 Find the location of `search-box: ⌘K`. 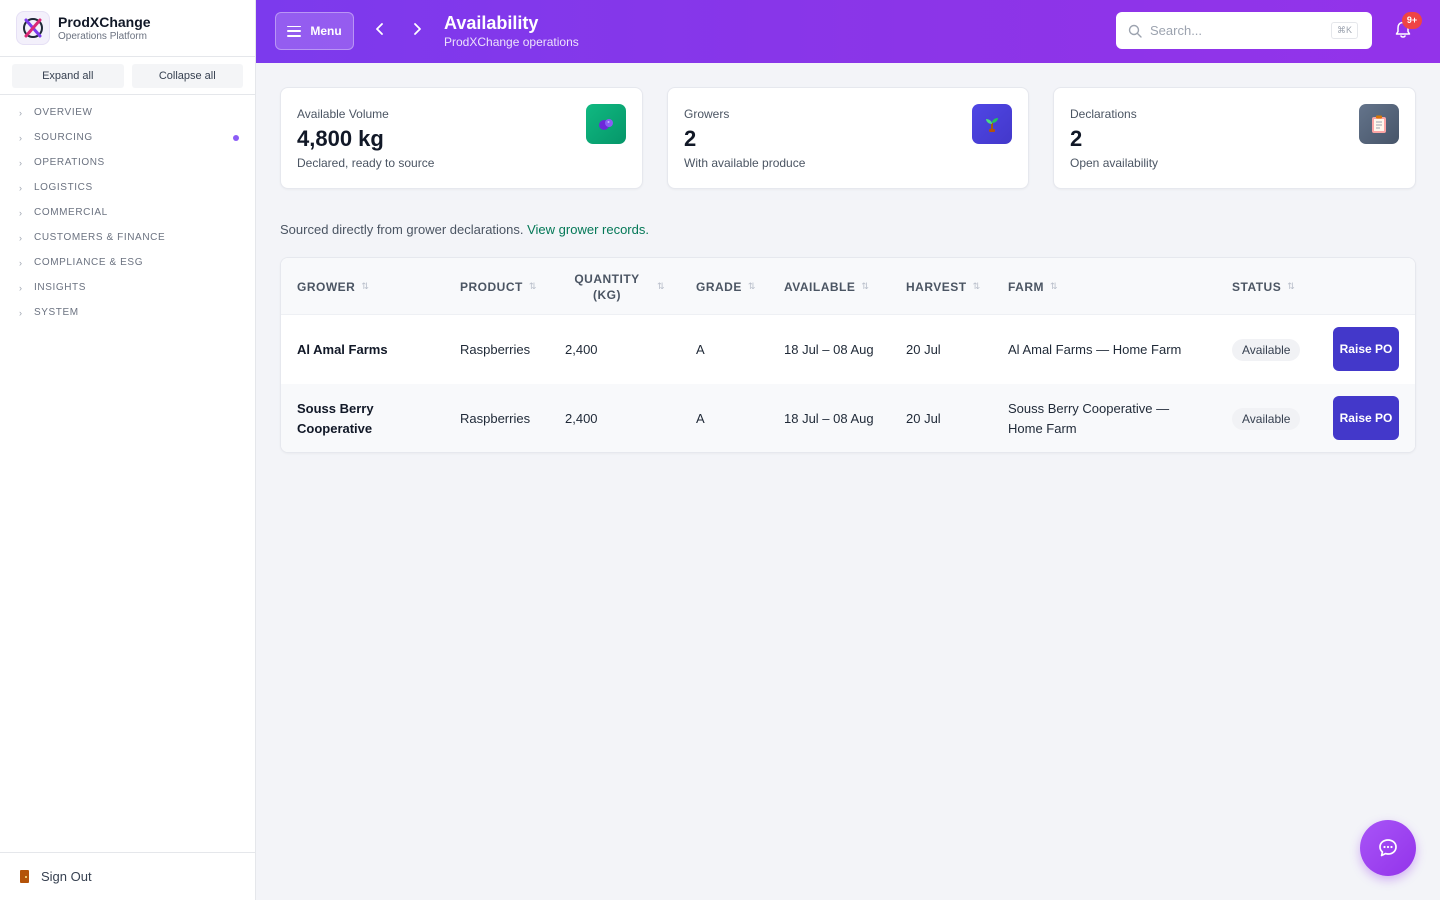

search-box: ⌘K is located at coordinates (1244, 30).